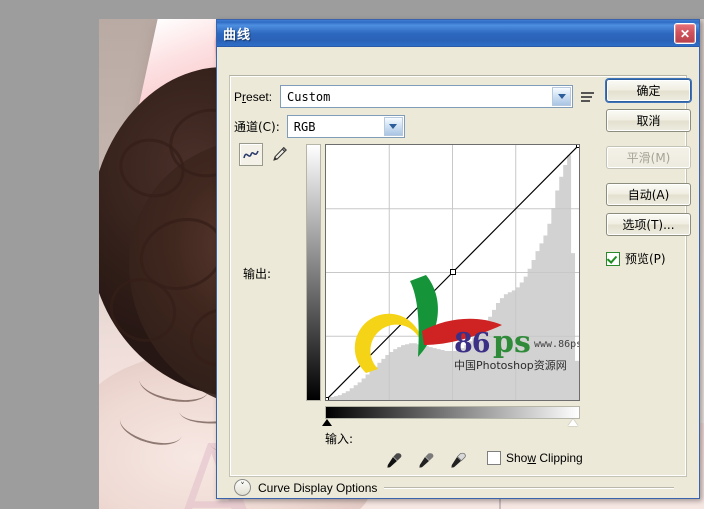  Describe the element at coordinates (648, 120) in the screenshot. I see `cancel-button: 取消` at that location.